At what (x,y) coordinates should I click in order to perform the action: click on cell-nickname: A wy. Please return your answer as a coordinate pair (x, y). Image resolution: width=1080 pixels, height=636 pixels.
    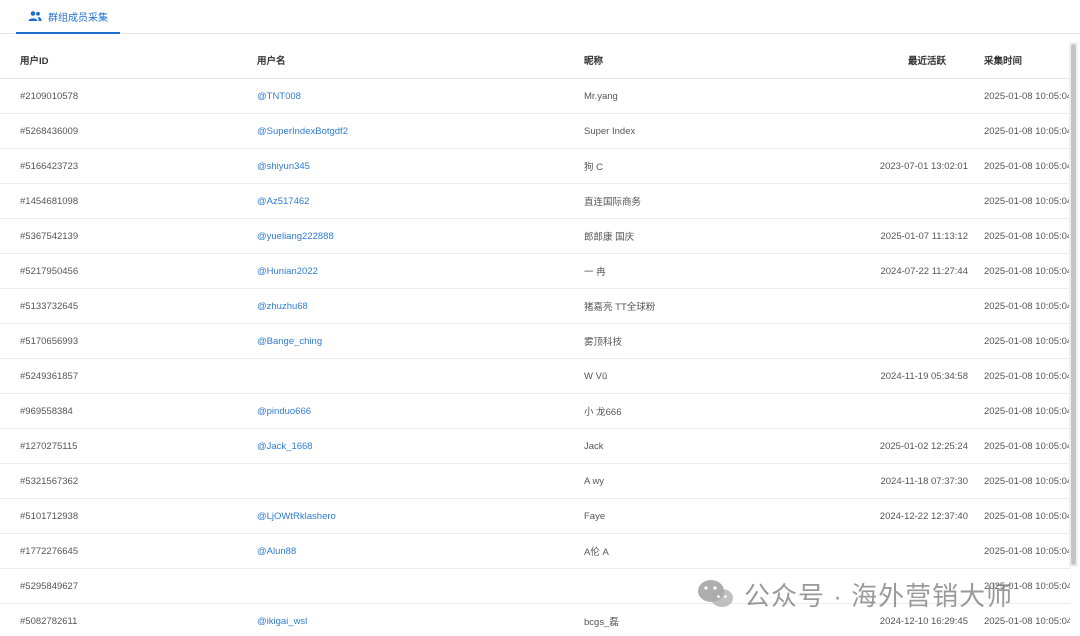
    Looking at the image, I should click on (694, 481).